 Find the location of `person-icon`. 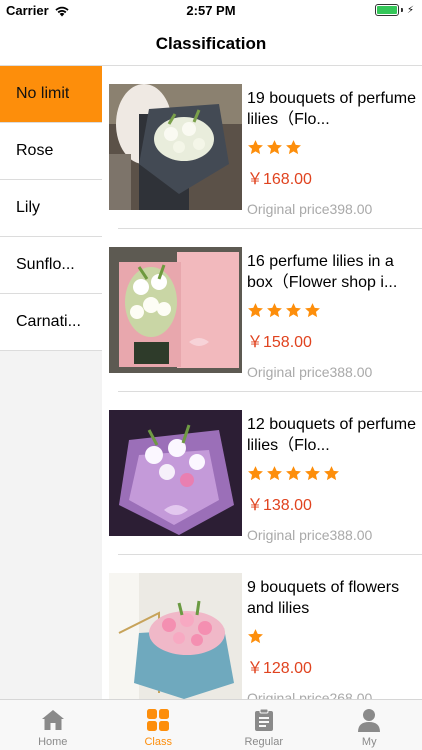

person-icon is located at coordinates (369, 720).